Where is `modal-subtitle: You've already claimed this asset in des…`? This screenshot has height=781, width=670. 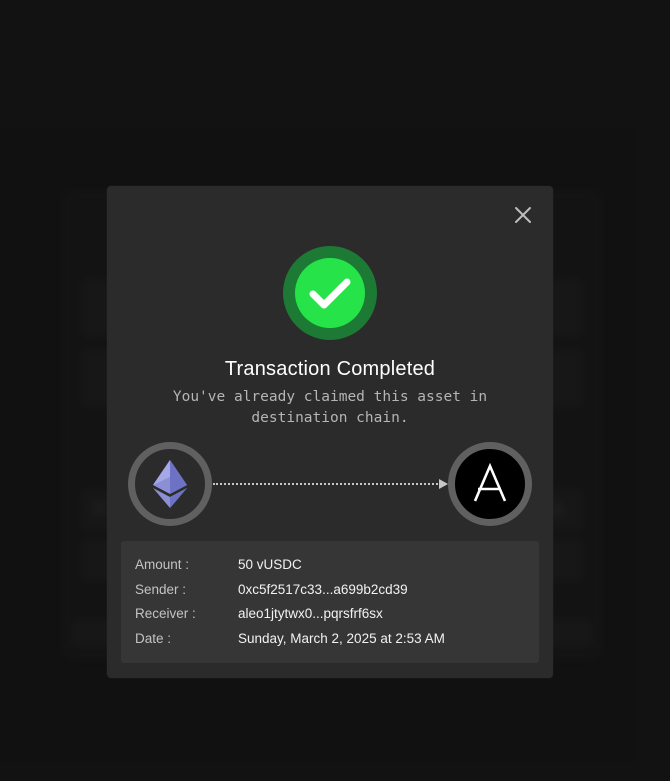
modal-subtitle: You've already claimed this asset in des… is located at coordinates (330, 407).